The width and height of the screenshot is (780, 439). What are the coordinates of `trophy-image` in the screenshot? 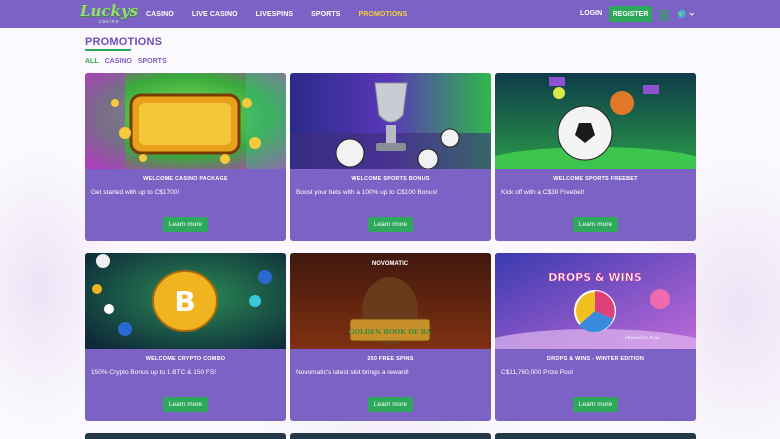 It's located at (390, 121).